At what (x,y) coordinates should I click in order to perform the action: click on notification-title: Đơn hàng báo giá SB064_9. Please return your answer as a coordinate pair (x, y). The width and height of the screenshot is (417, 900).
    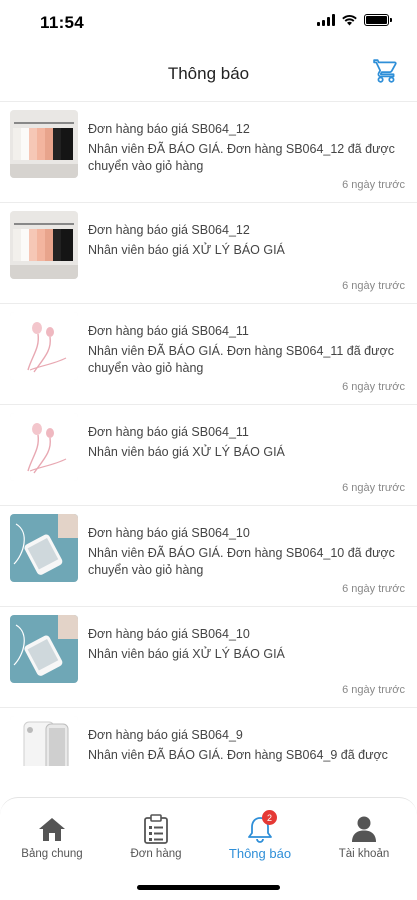
    Looking at the image, I should click on (165, 735).